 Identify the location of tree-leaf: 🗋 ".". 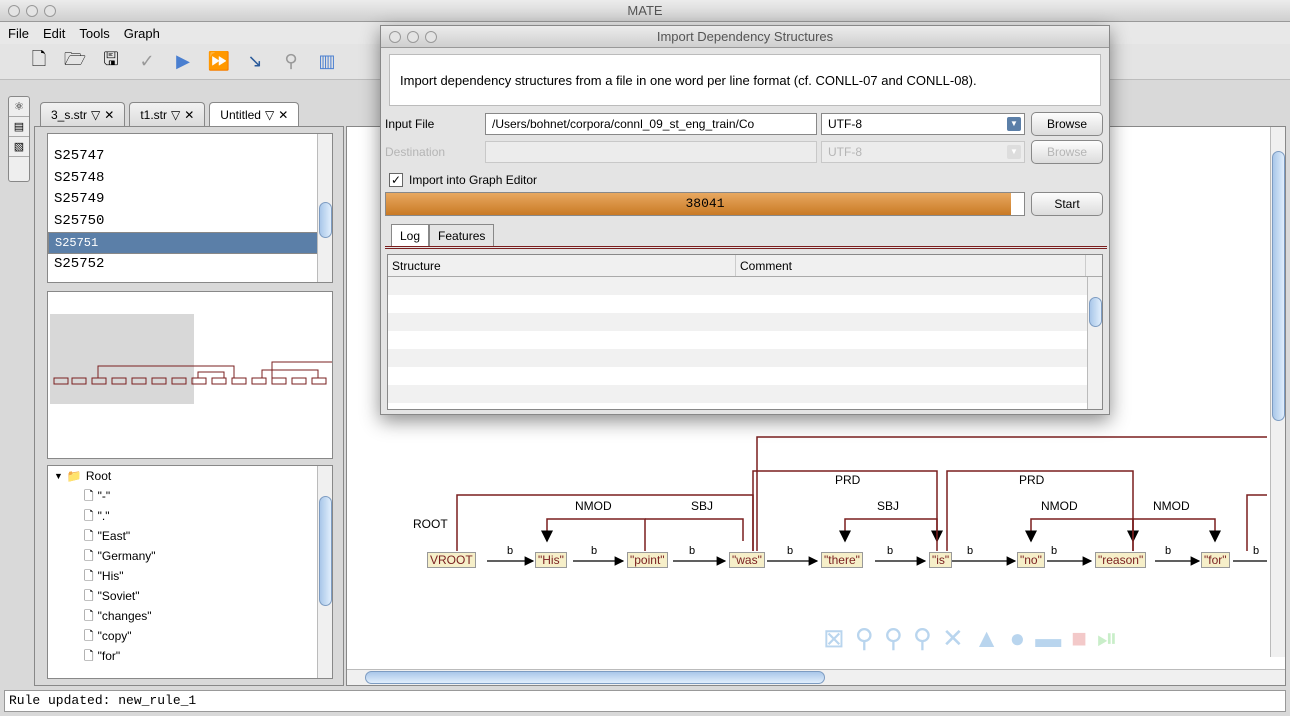
(190, 516).